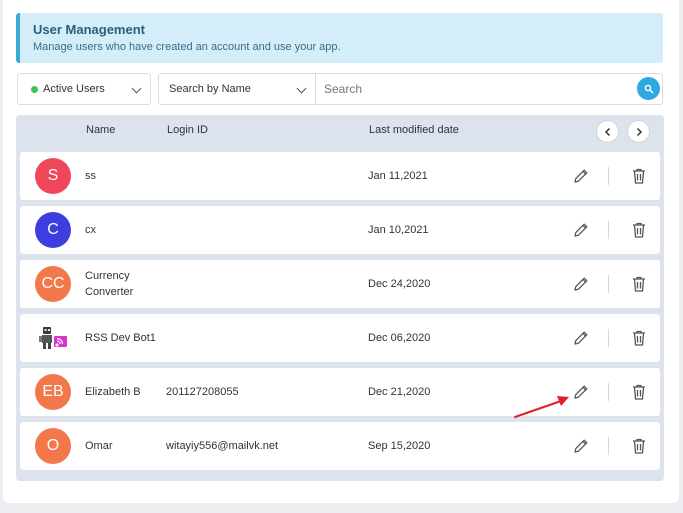 The height and width of the screenshot is (513, 683). I want to click on last-modified-date: Dec 24,2020, so click(399, 284).